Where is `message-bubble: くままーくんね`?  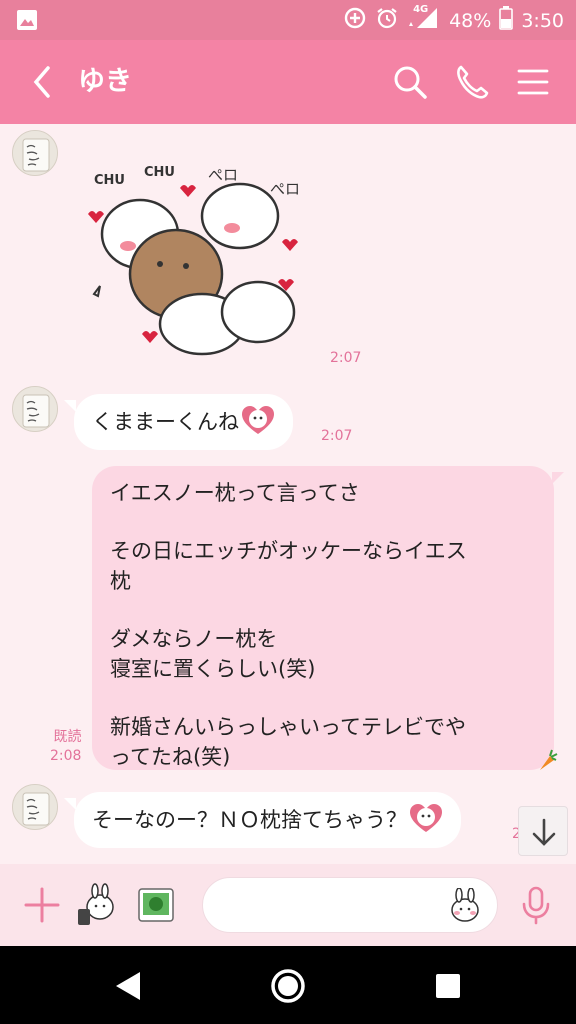
message-bubble: くままーくんね is located at coordinates (178, 422).